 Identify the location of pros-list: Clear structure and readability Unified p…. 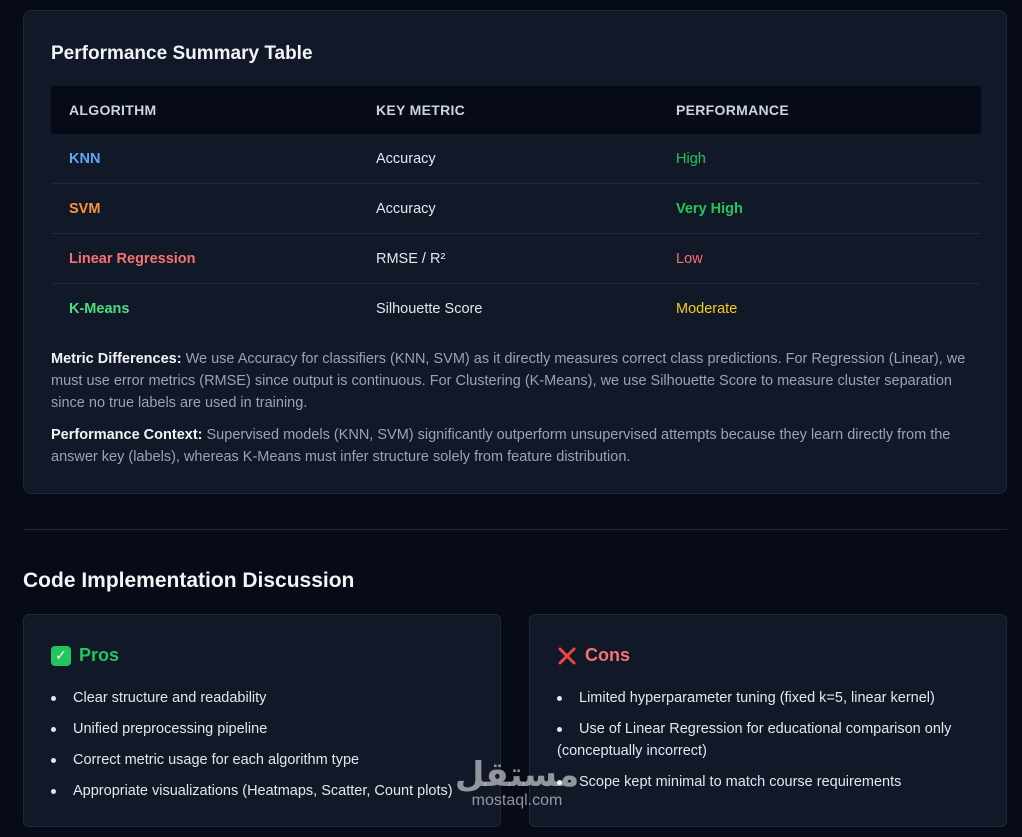
(265, 749).